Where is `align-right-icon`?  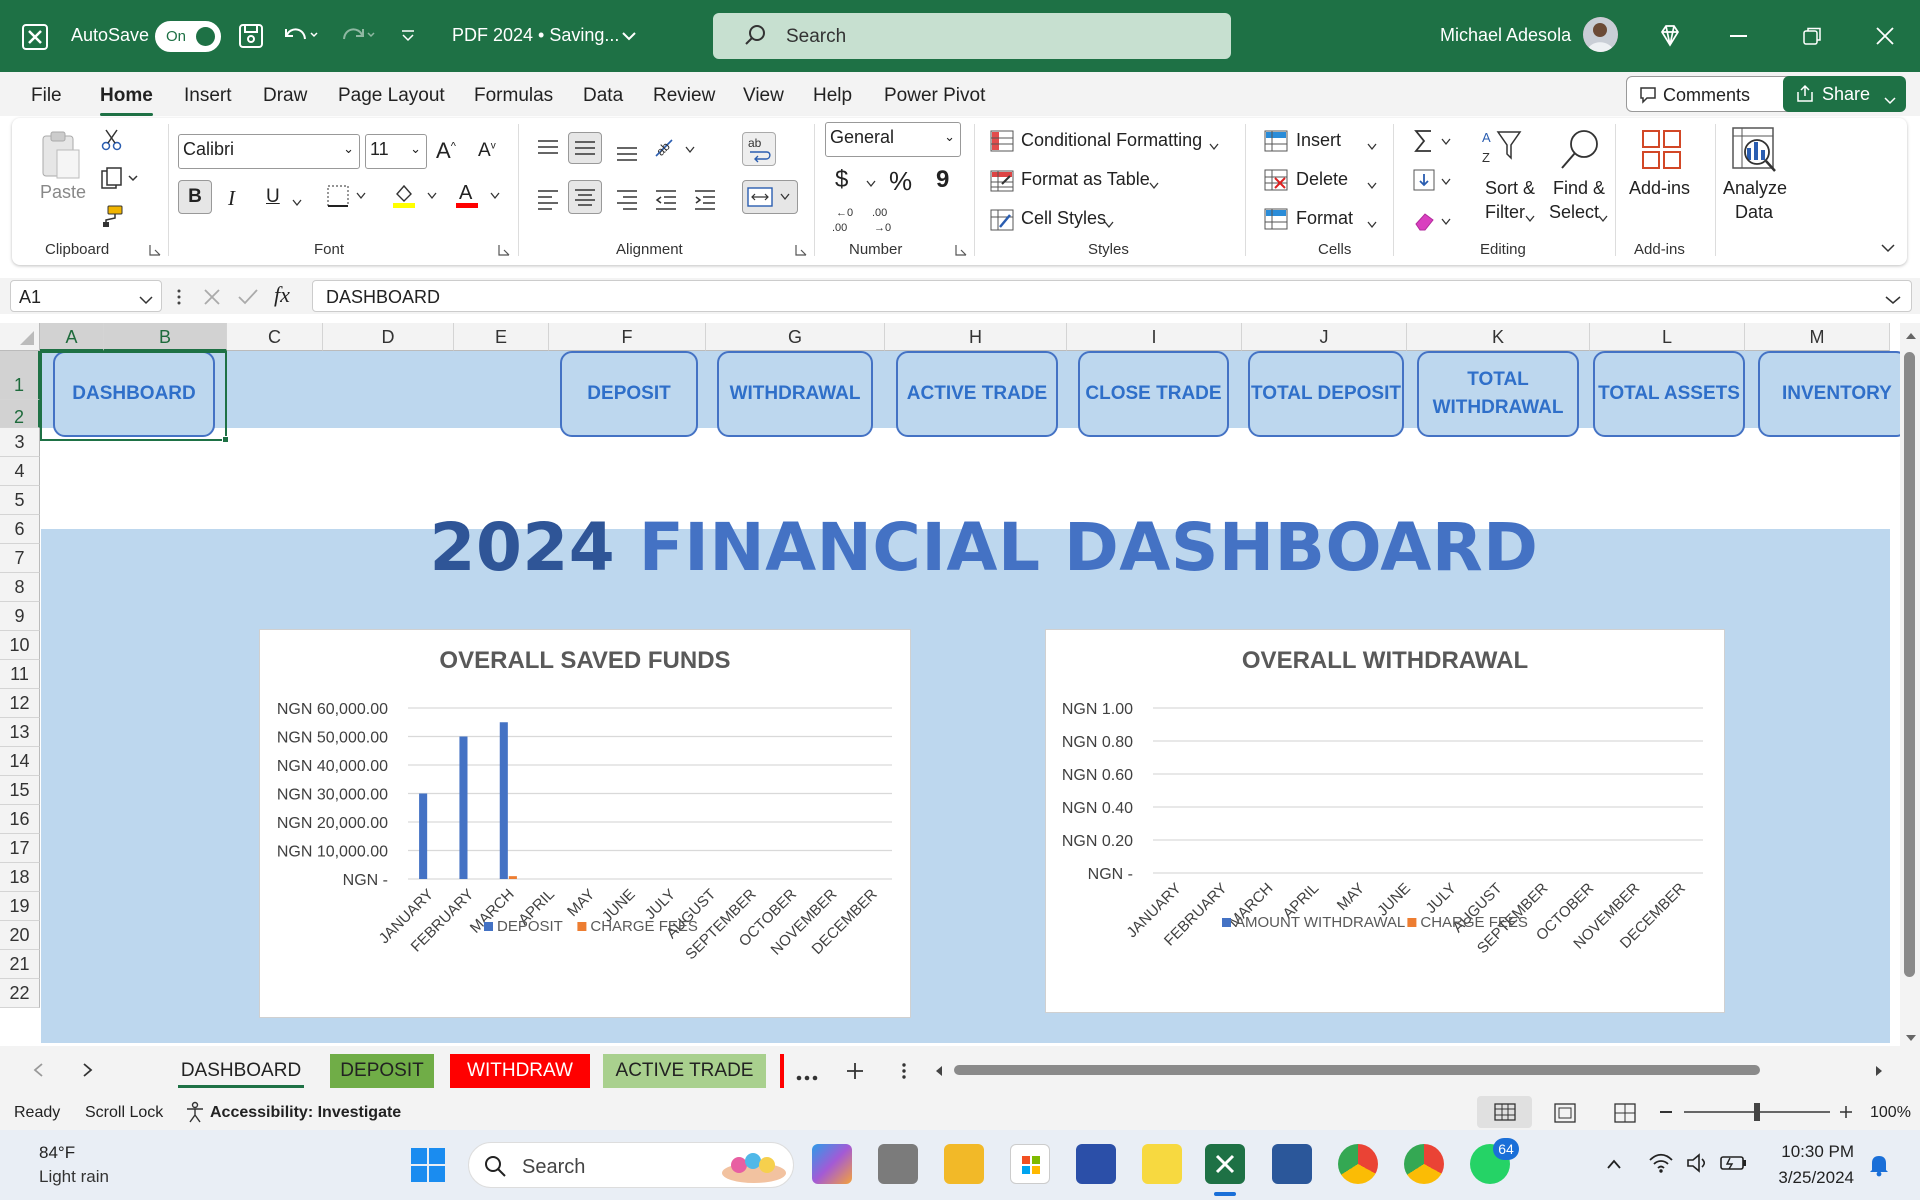
align-right-icon is located at coordinates (627, 201).